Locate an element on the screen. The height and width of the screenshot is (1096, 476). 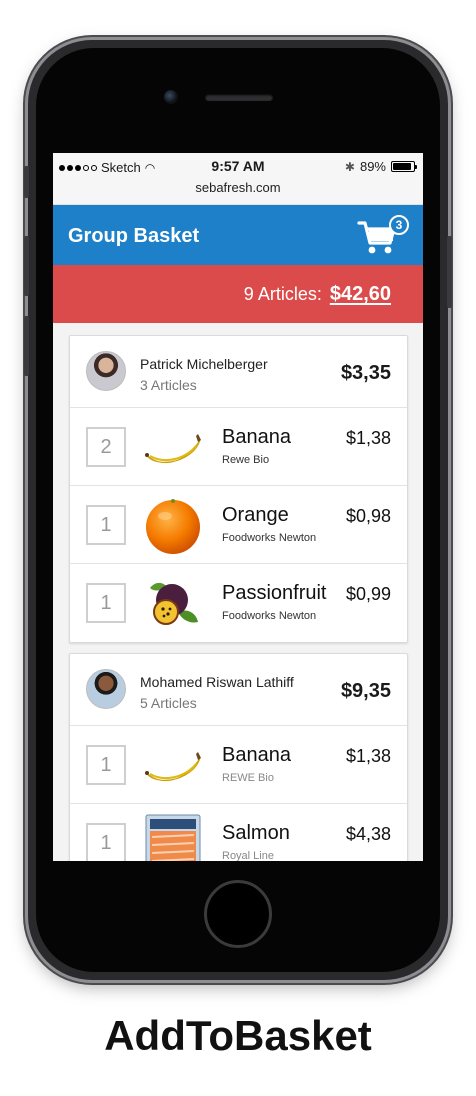
page-title: Group Basket is located at coordinates (134, 236).